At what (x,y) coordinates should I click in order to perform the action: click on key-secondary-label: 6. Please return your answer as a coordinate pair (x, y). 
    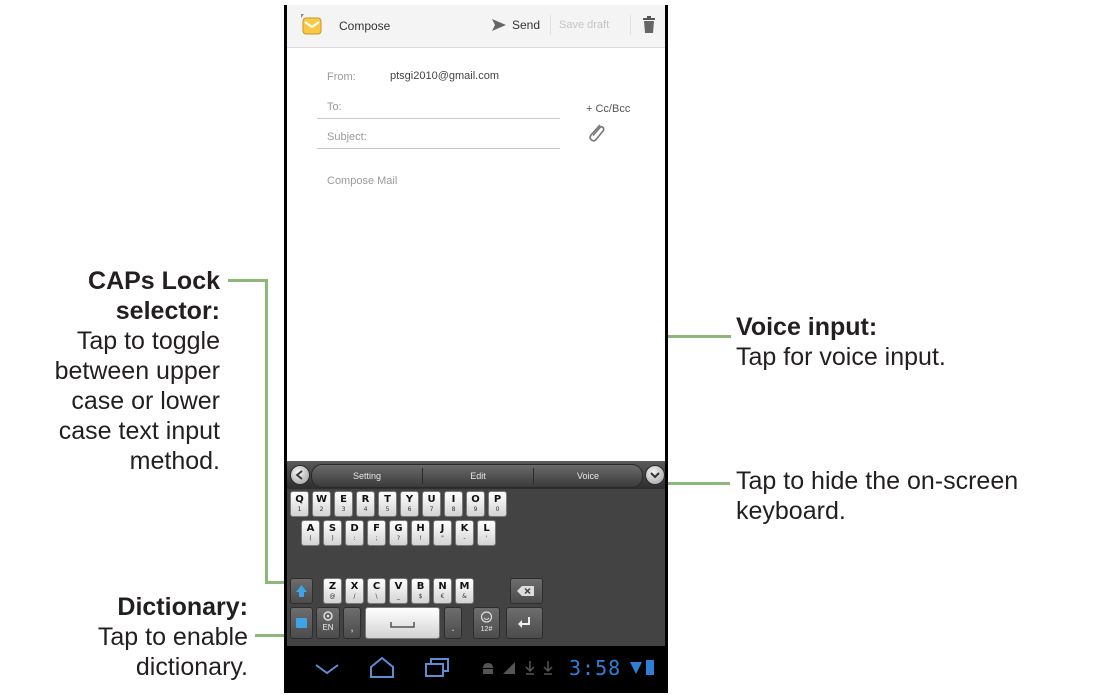
    Looking at the image, I should click on (409, 509).